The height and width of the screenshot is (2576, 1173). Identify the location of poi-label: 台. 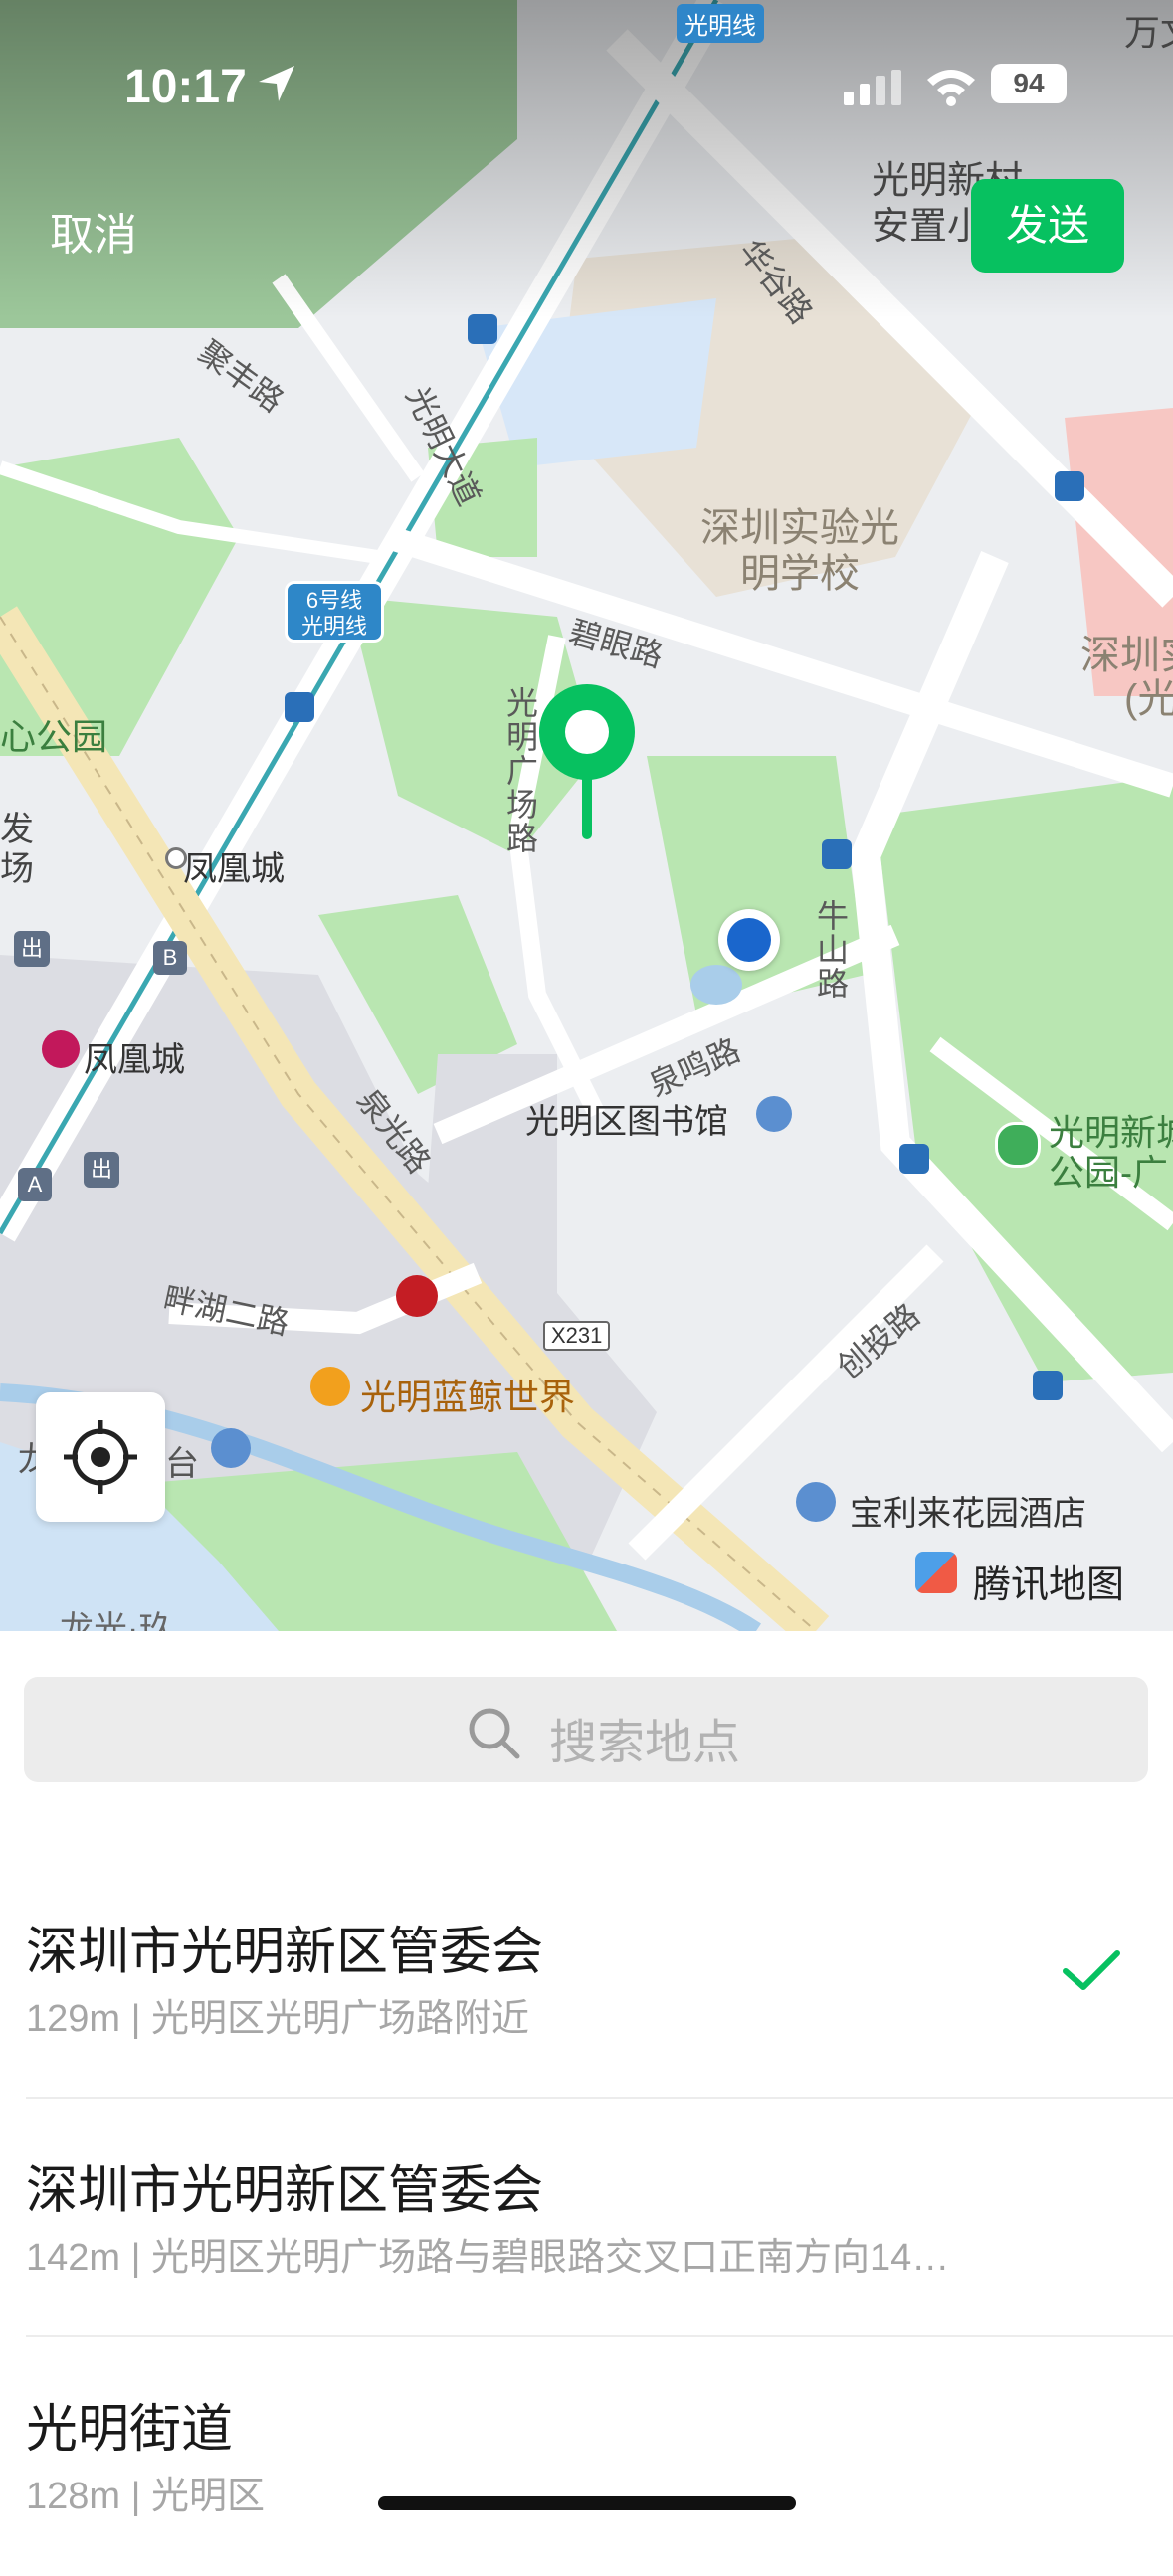
(182, 1464).